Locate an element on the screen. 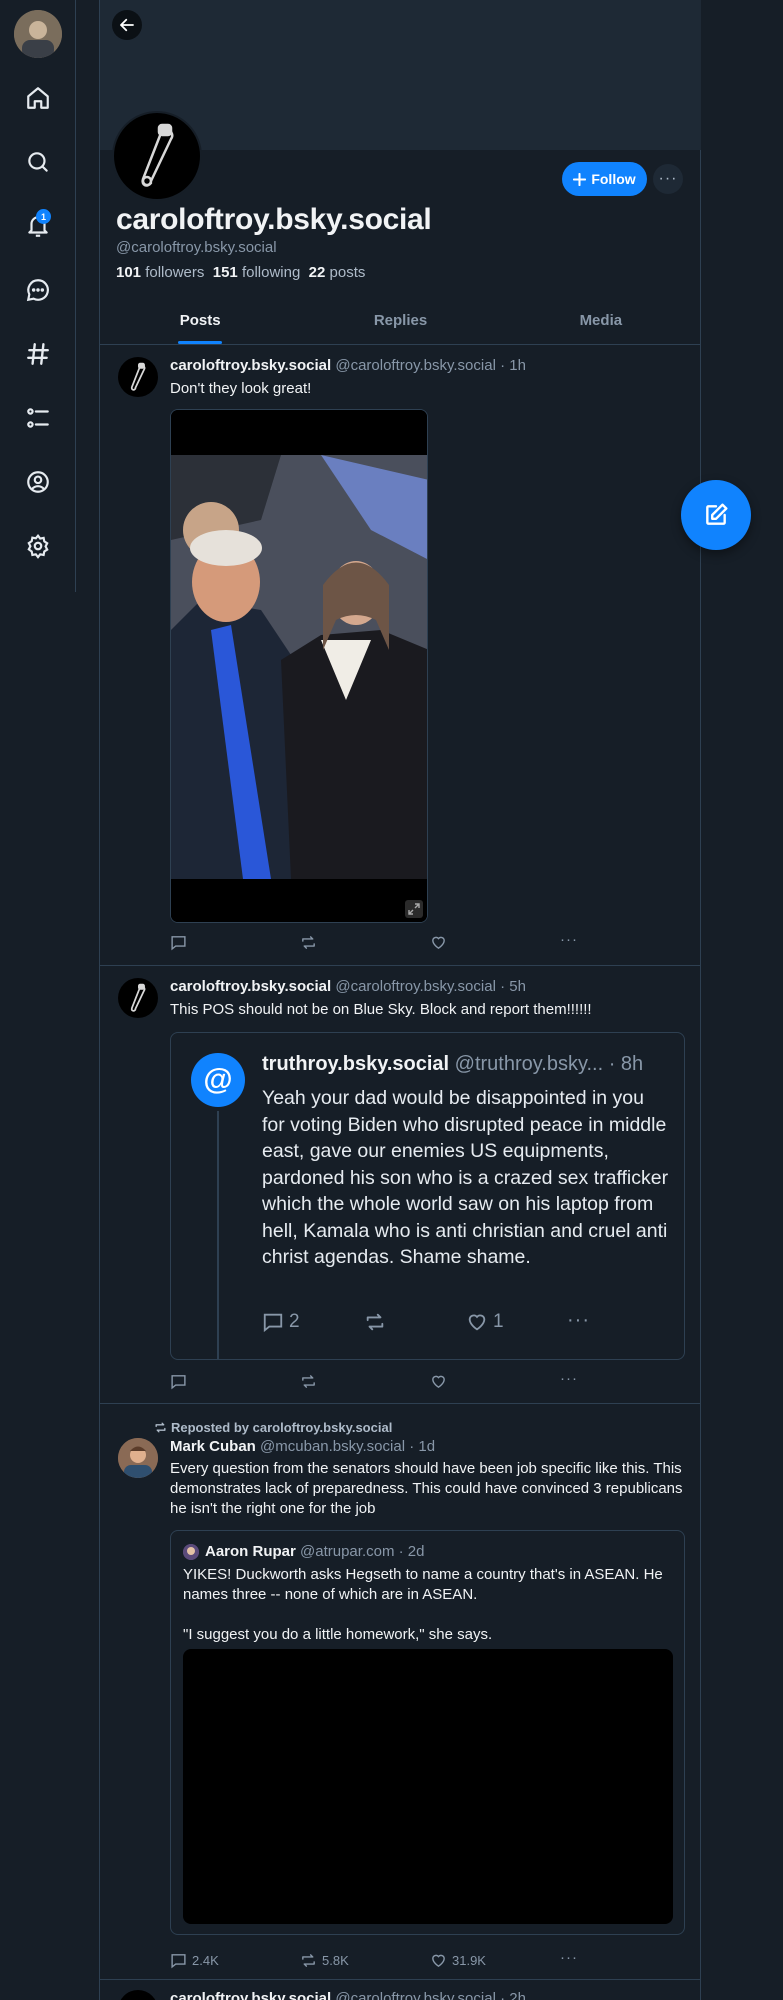 The width and height of the screenshot is (783, 2000). list-icon is located at coordinates (38, 418).